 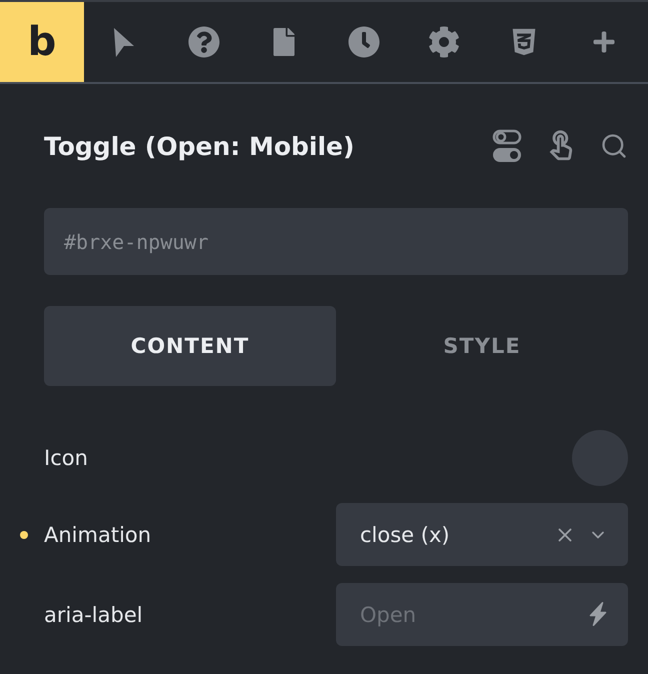 I want to click on control-label: aria-label, so click(x=93, y=614).